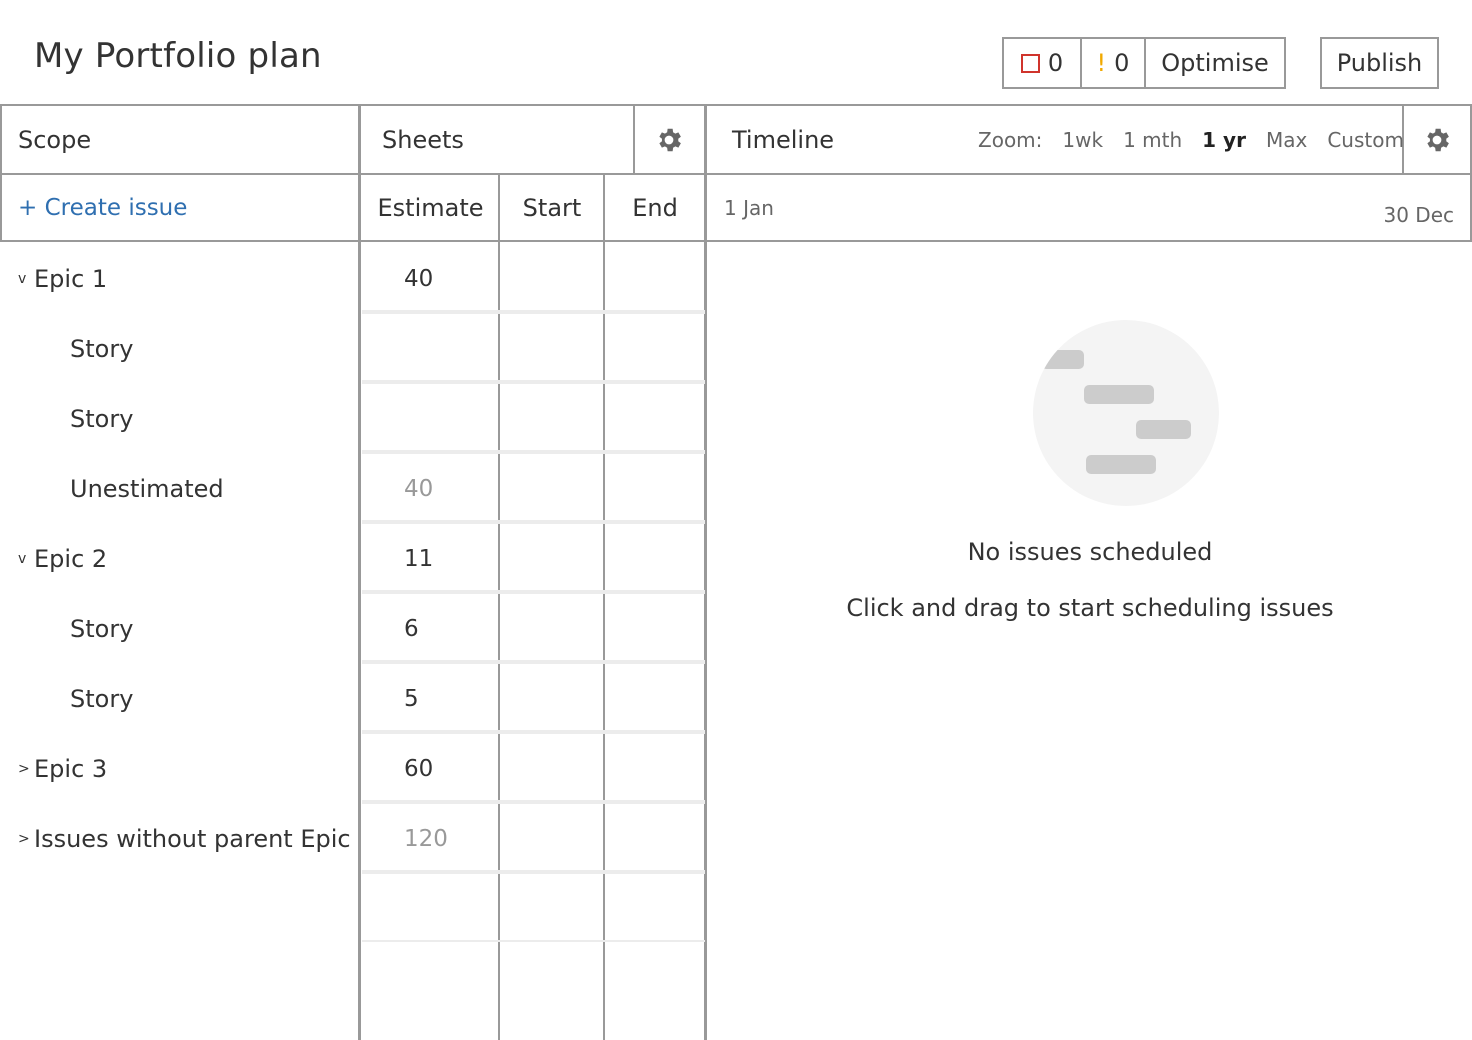  I want to click on estimate-cell: 120, so click(426, 839).